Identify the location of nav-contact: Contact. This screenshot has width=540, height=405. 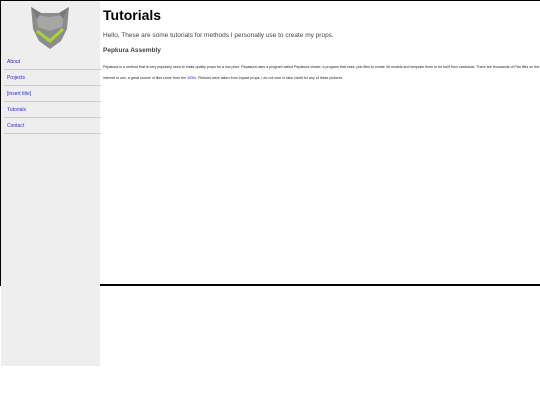
(52, 126).